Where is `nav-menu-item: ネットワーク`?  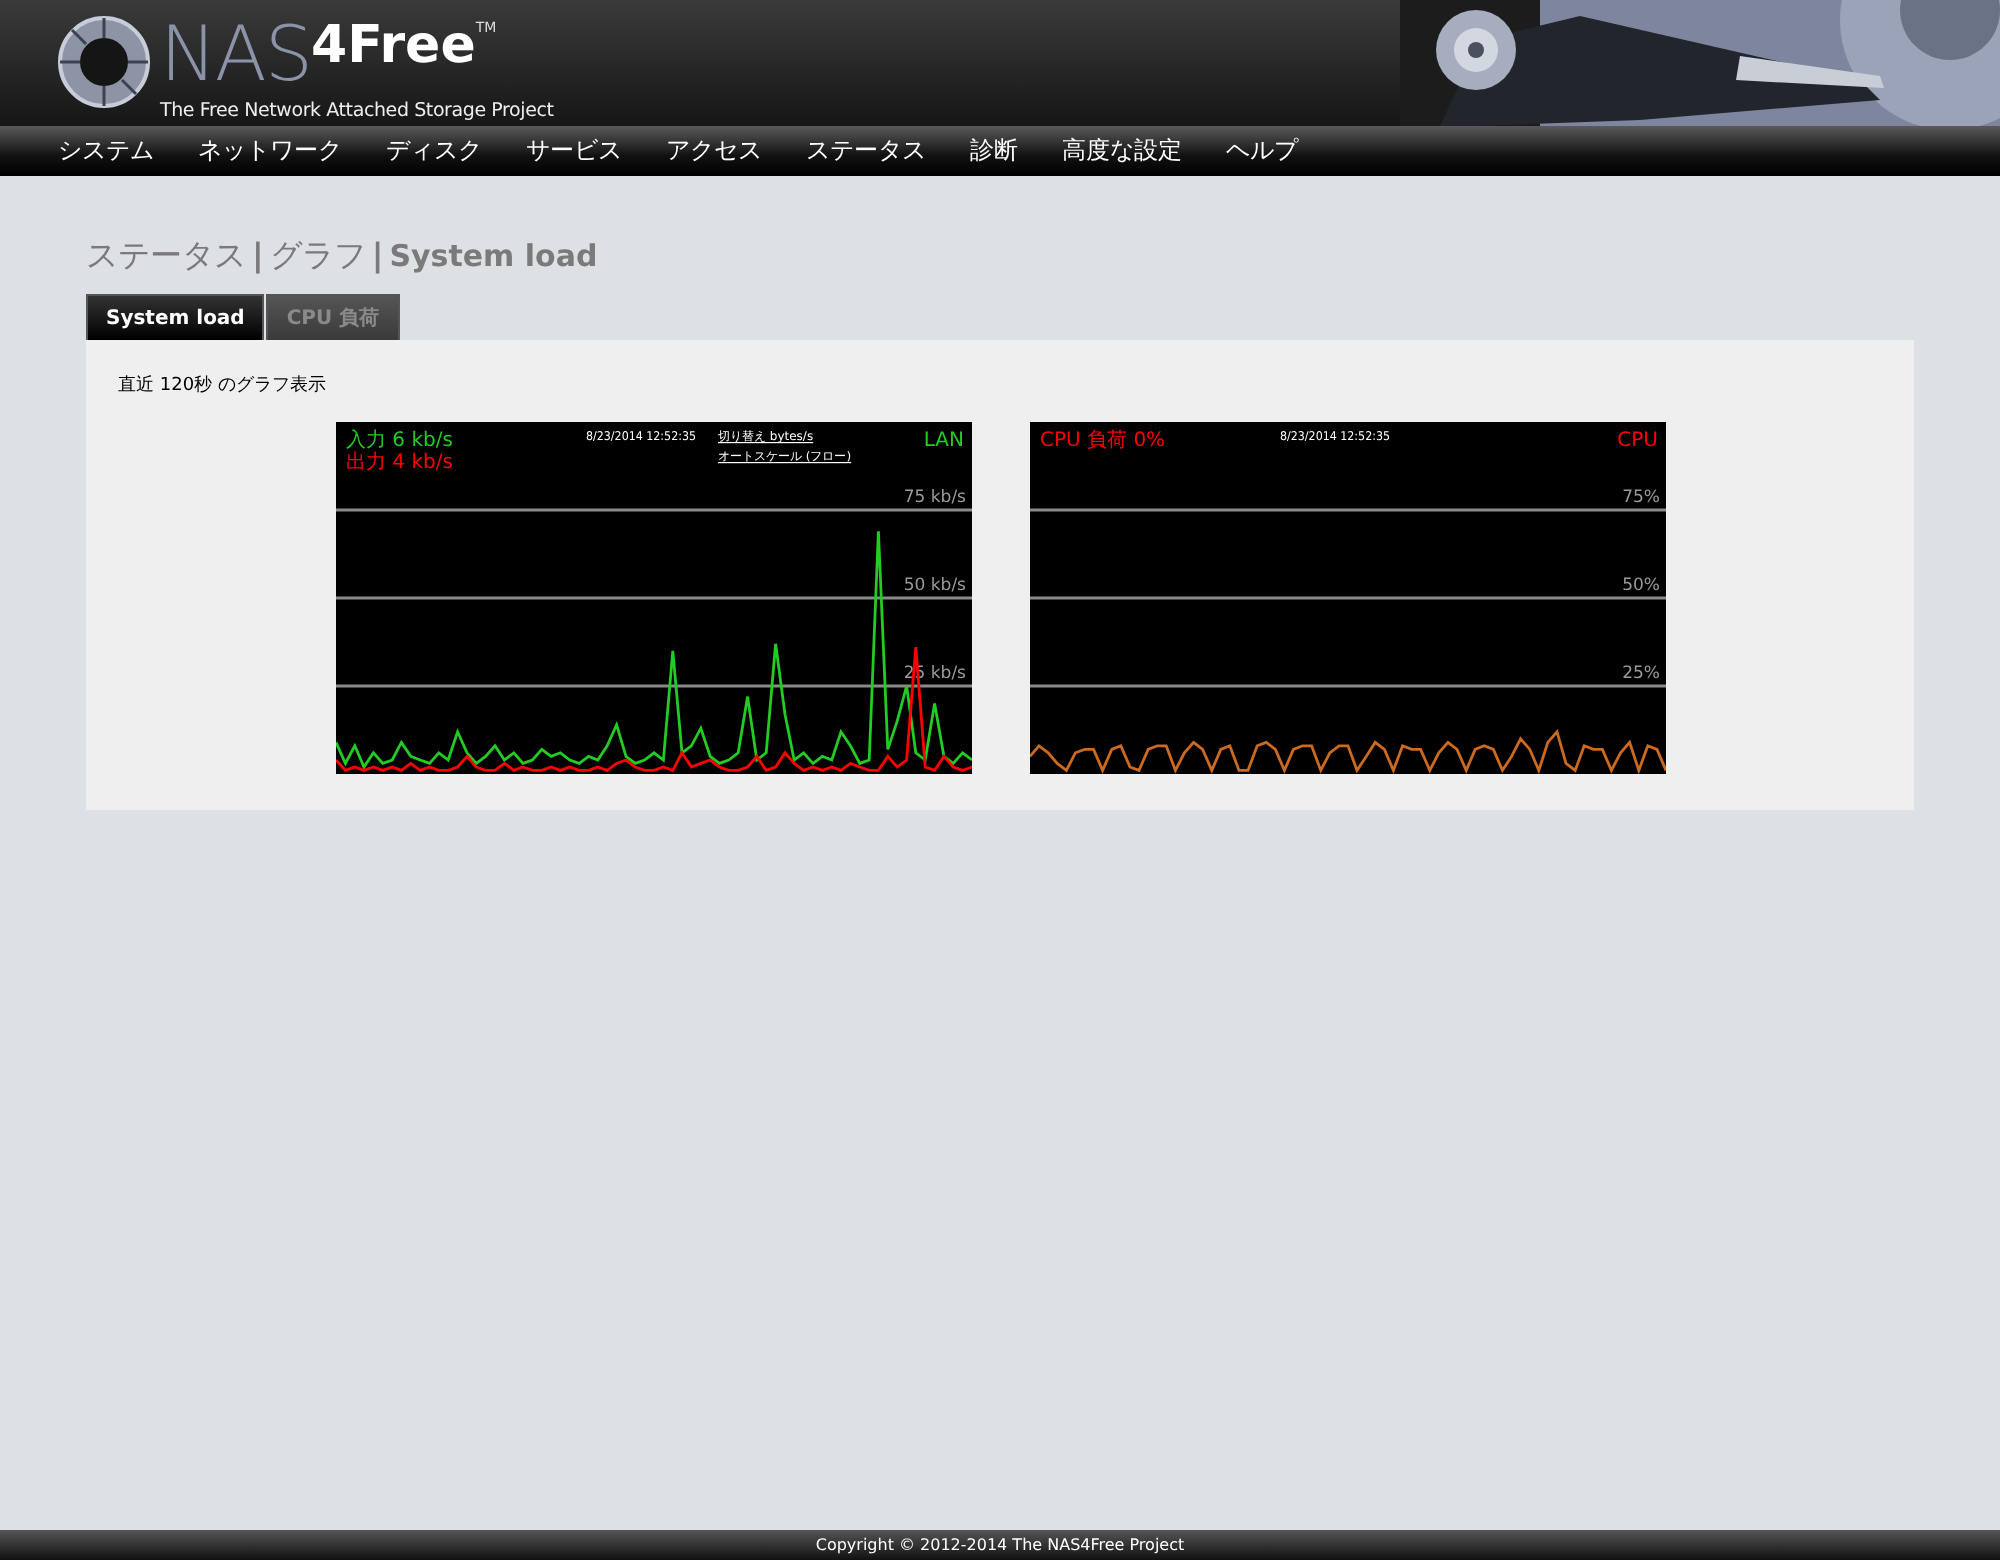
nav-menu-item: ネットワーク is located at coordinates (270, 151).